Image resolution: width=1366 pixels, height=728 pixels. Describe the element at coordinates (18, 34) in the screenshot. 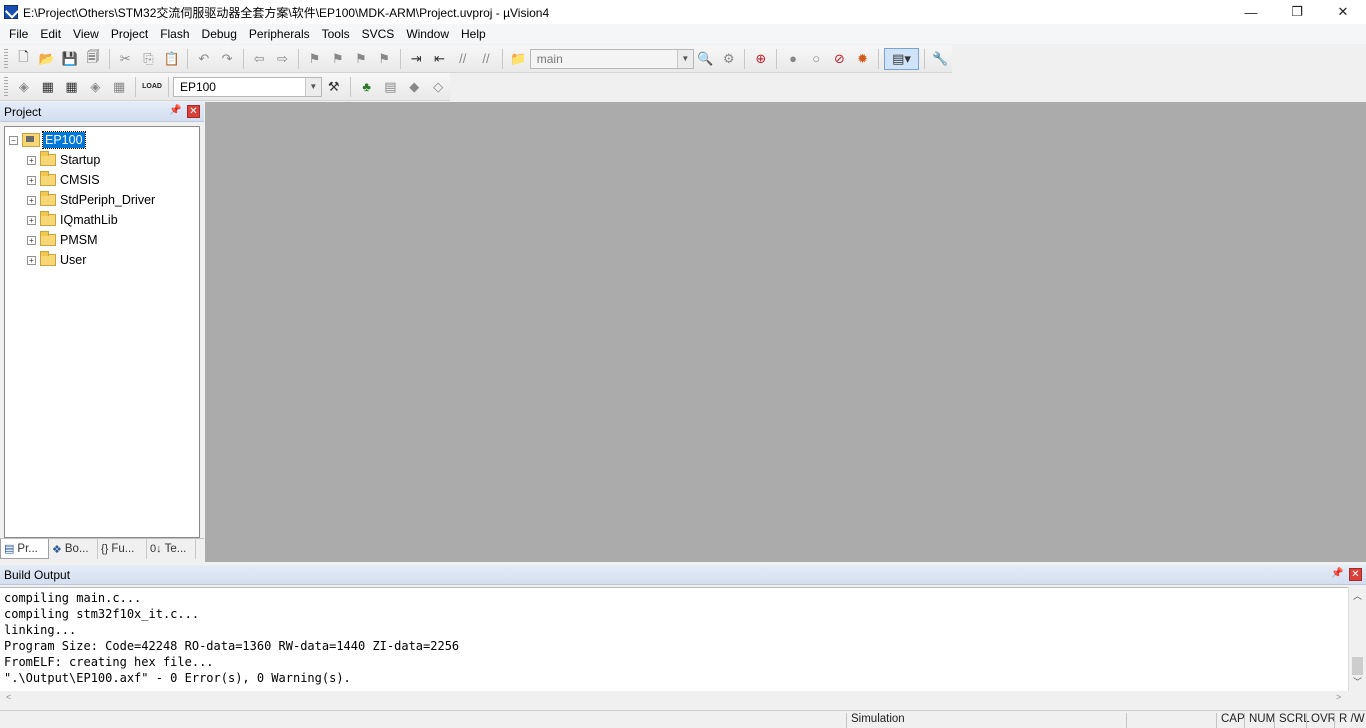

I see `menu-file: File` at that location.